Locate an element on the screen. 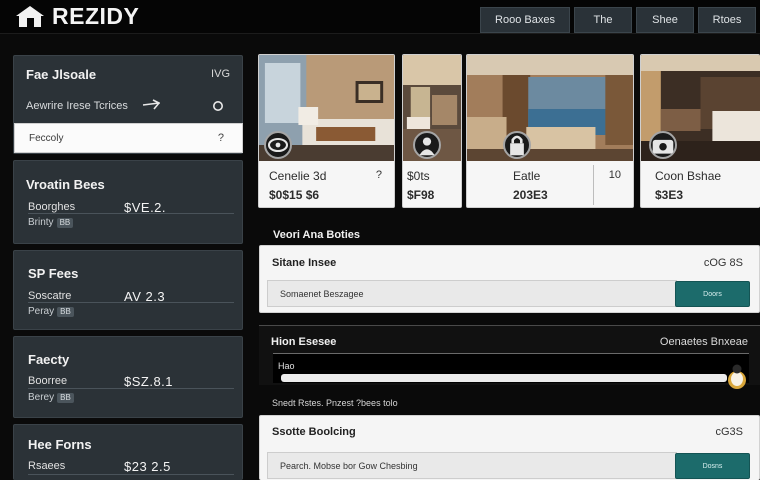  nav-item-the: The is located at coordinates (603, 20).